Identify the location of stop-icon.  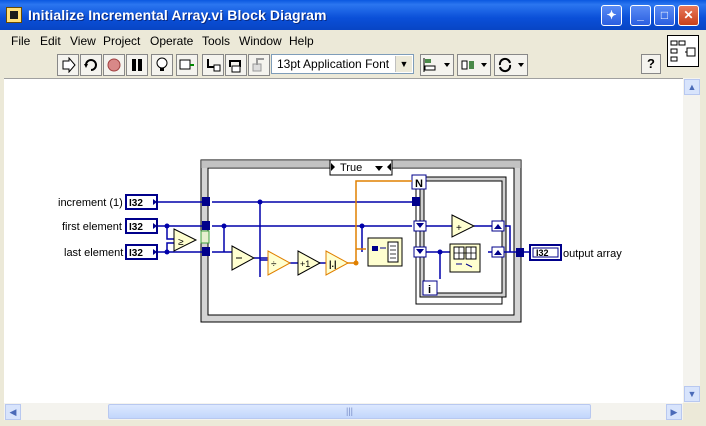
(114, 65).